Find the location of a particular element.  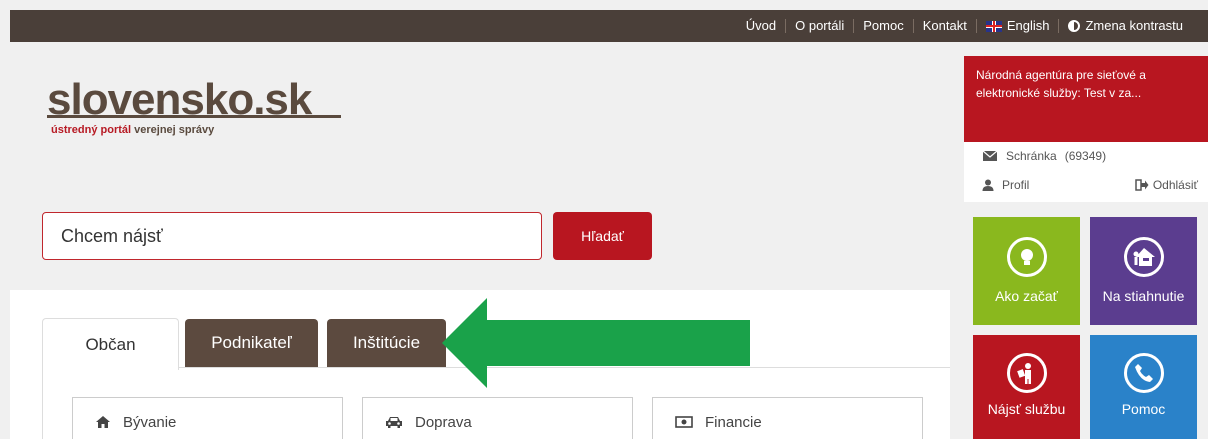

nav-english: English is located at coordinates (1017, 25).